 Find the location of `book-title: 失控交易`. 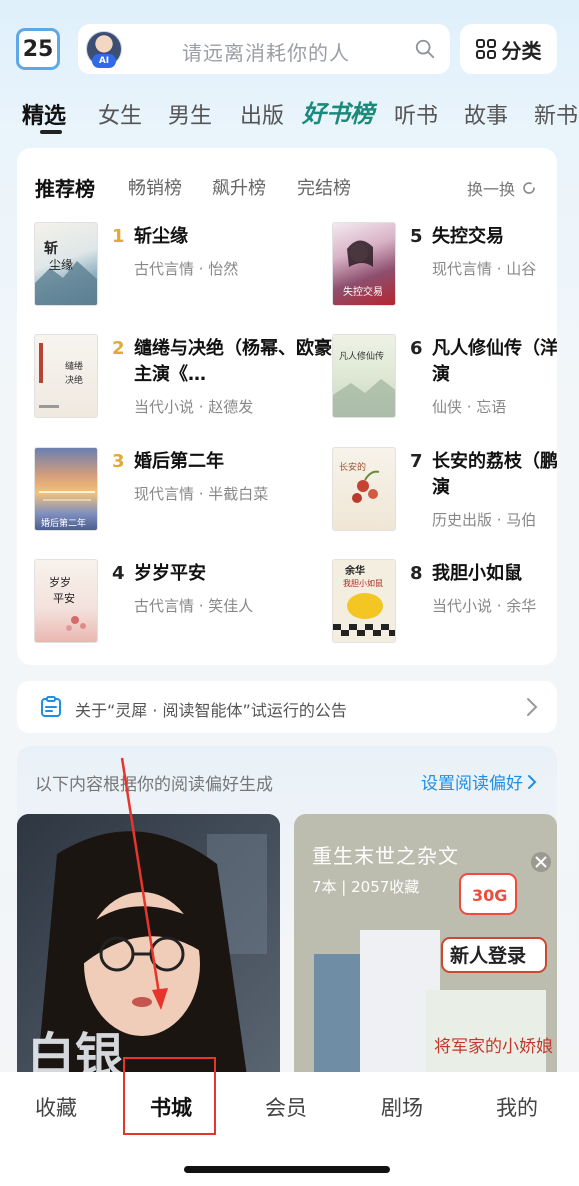

book-title: 失控交易 is located at coordinates (468, 236).